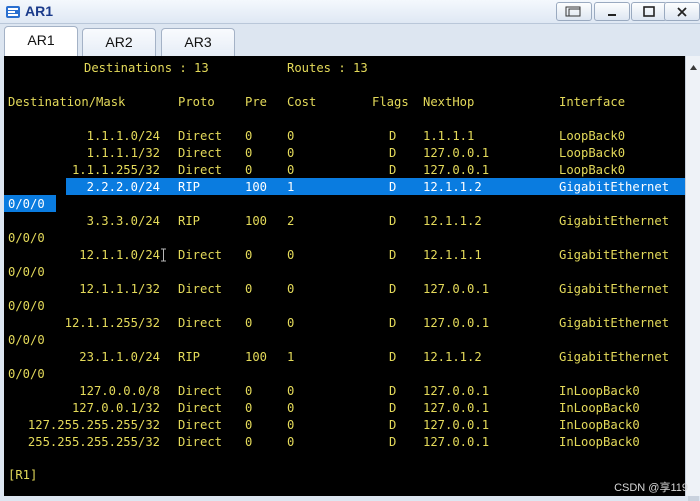 This screenshot has height=501, width=700. Describe the element at coordinates (692, 278) in the screenshot. I see `vertical-scrollbar` at that location.